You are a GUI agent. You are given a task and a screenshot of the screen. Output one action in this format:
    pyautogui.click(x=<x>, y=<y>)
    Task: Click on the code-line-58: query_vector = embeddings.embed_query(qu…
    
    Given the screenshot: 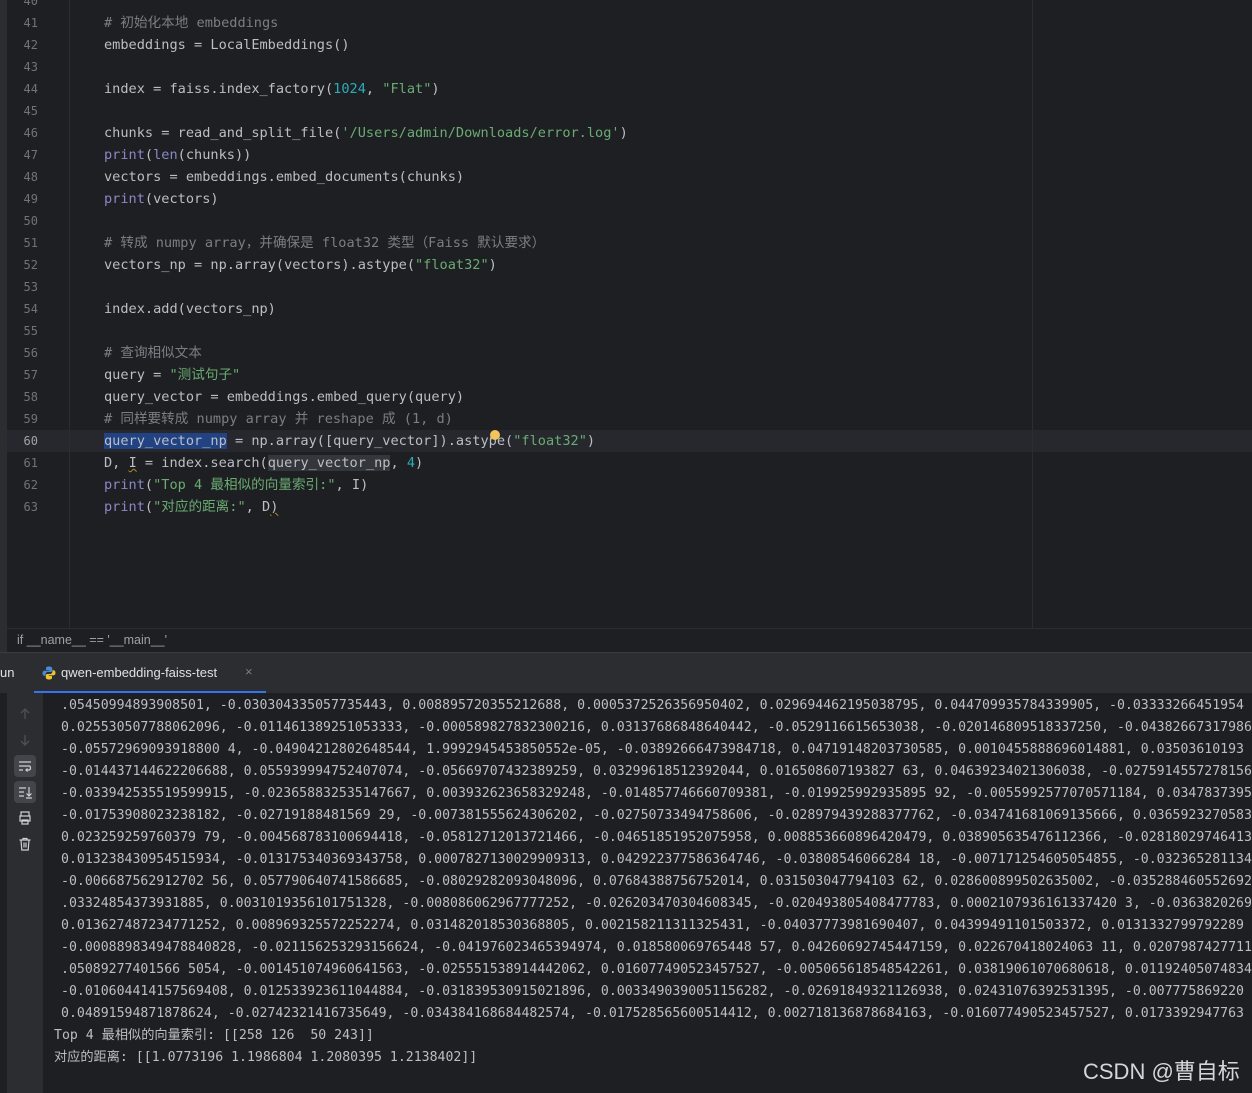 What is the action you would take?
    pyautogui.click(x=284, y=397)
    